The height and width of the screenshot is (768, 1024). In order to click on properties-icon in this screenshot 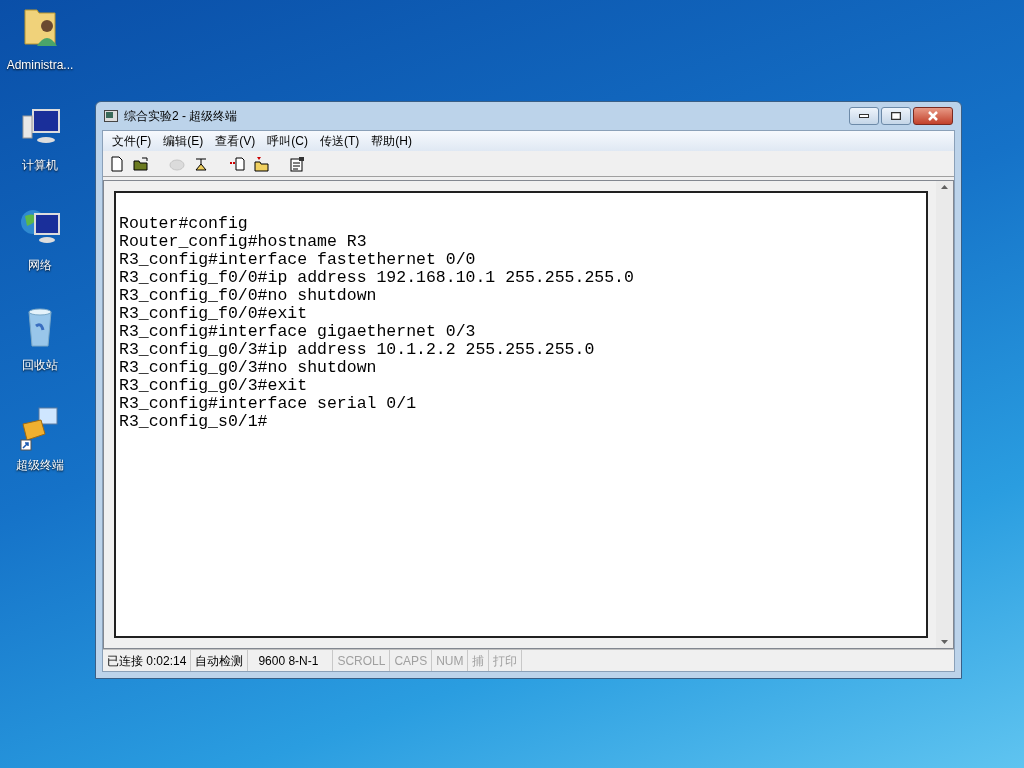, I will do `click(297, 163)`.